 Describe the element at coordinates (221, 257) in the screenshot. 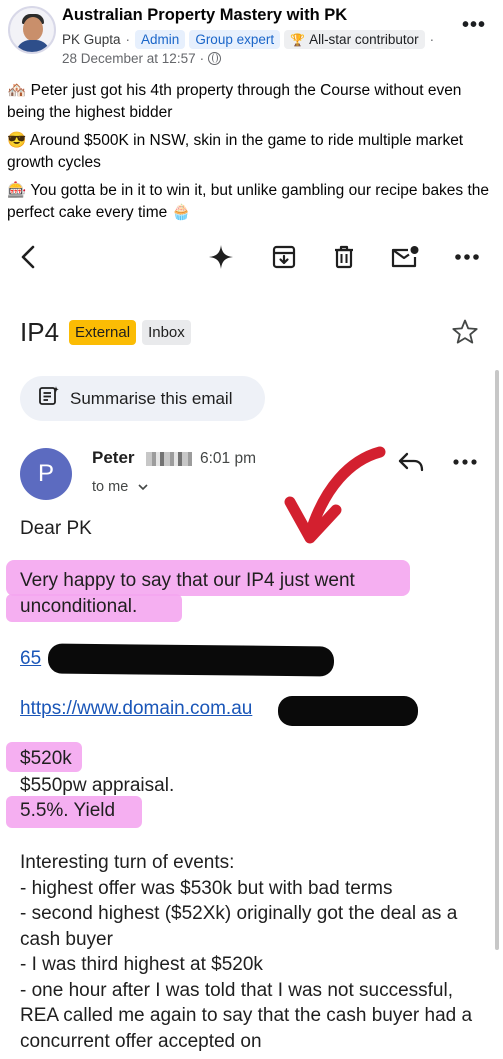

I see `gemini-sparkle-icon` at that location.